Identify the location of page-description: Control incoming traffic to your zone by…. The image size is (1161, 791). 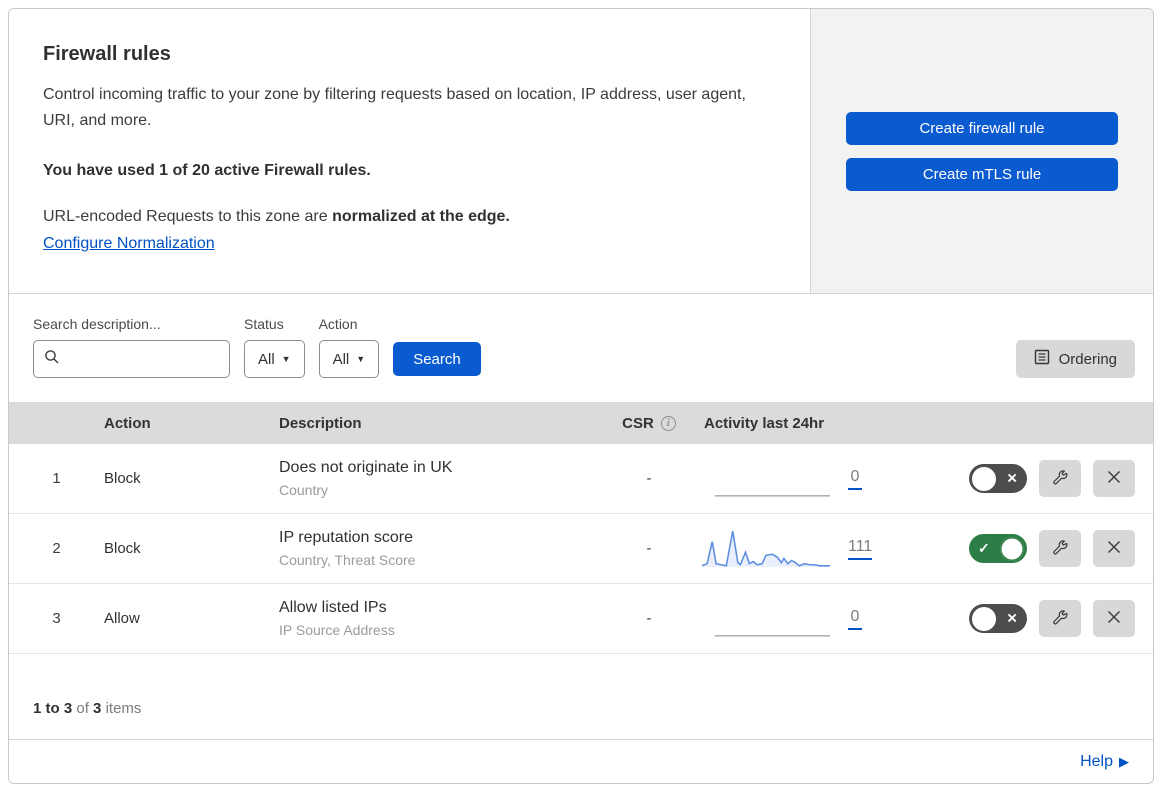
(394, 107).